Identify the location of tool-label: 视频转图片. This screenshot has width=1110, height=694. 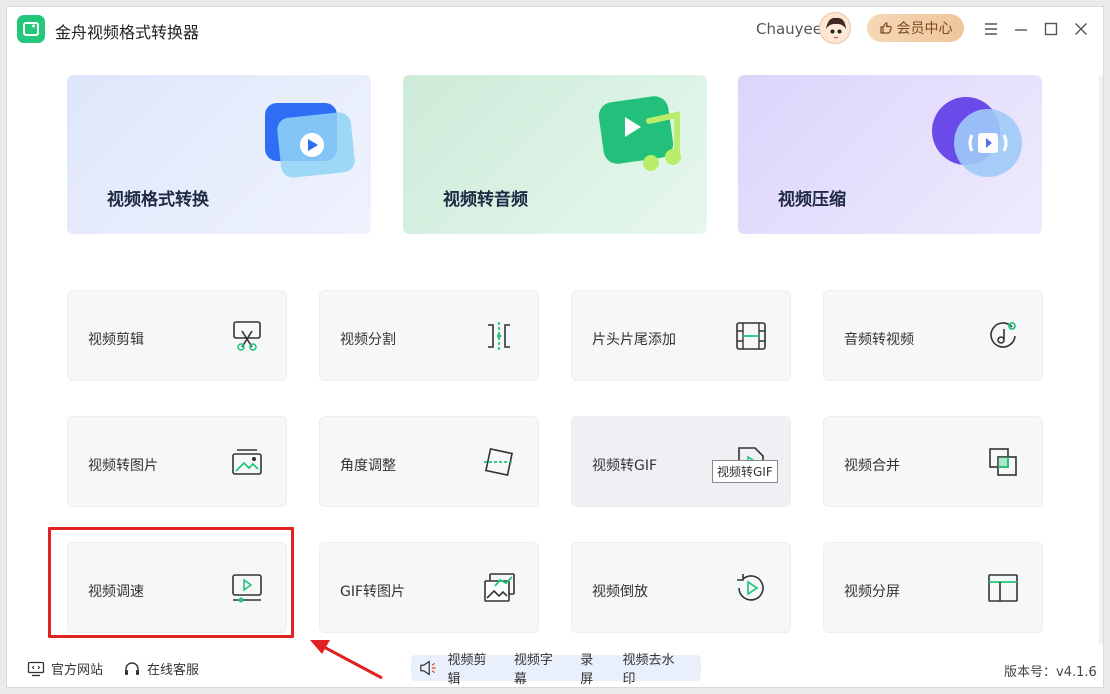
(123, 466).